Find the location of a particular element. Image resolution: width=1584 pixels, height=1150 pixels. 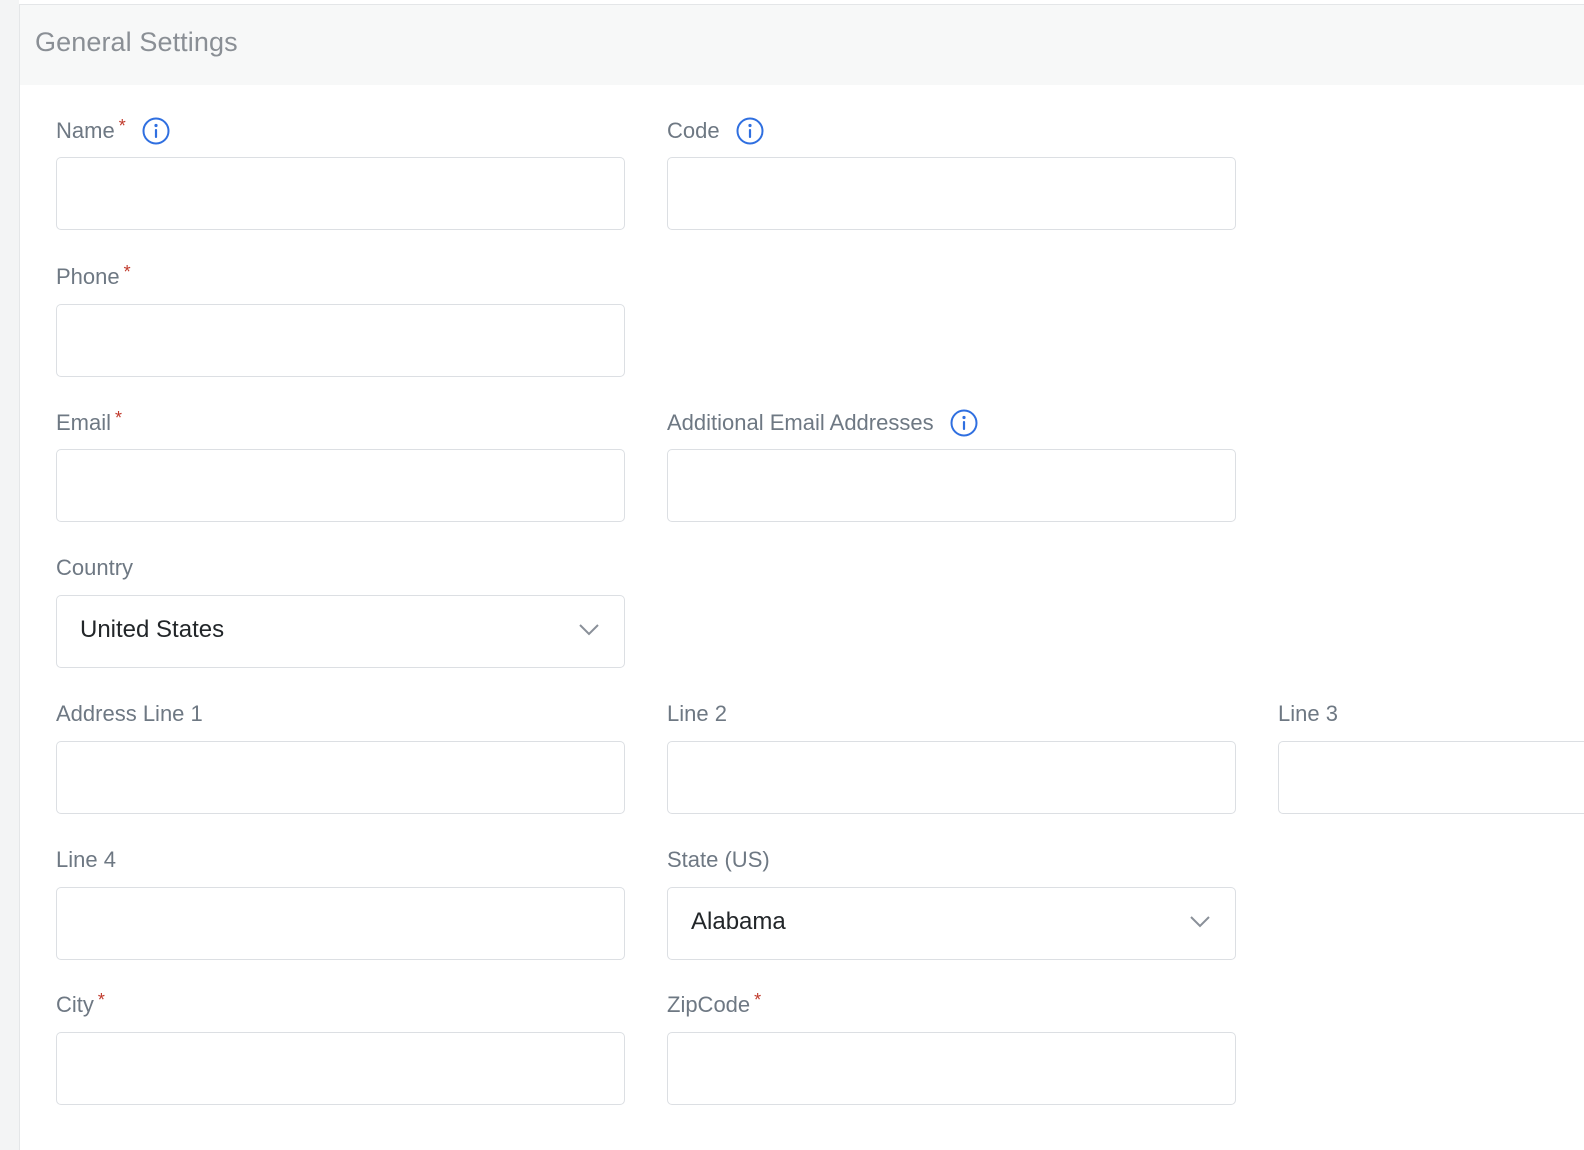

additional-emails-label-text: Additional Email Addresses is located at coordinates (800, 422).